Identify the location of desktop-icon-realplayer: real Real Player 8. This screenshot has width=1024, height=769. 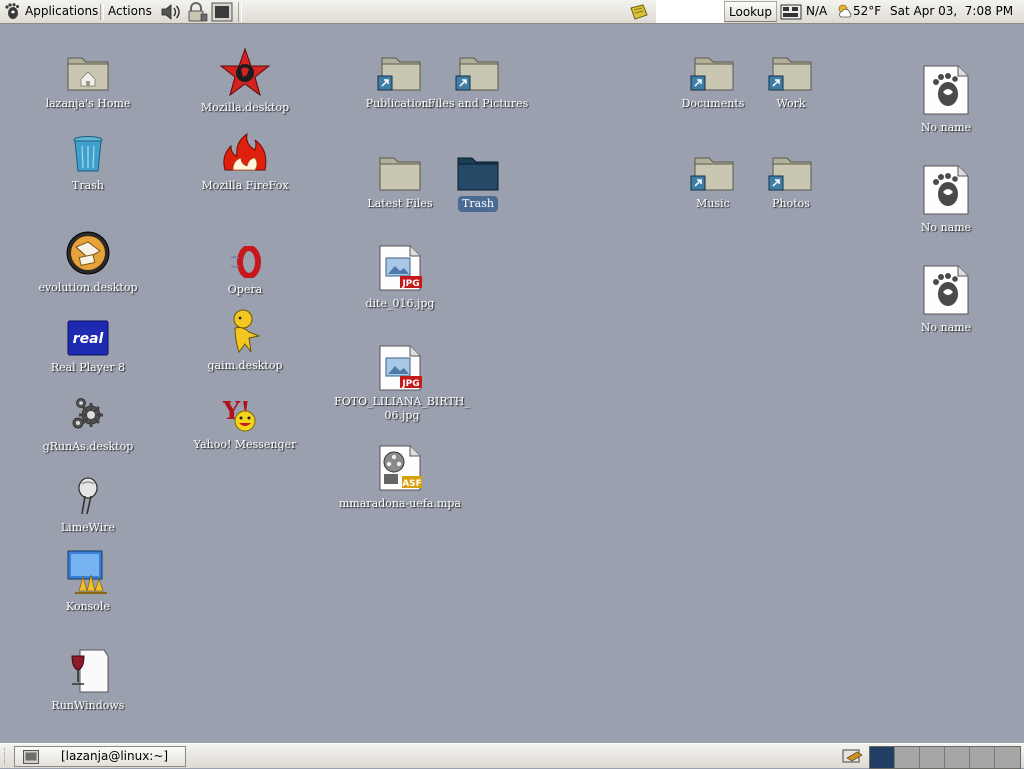
(88, 347).